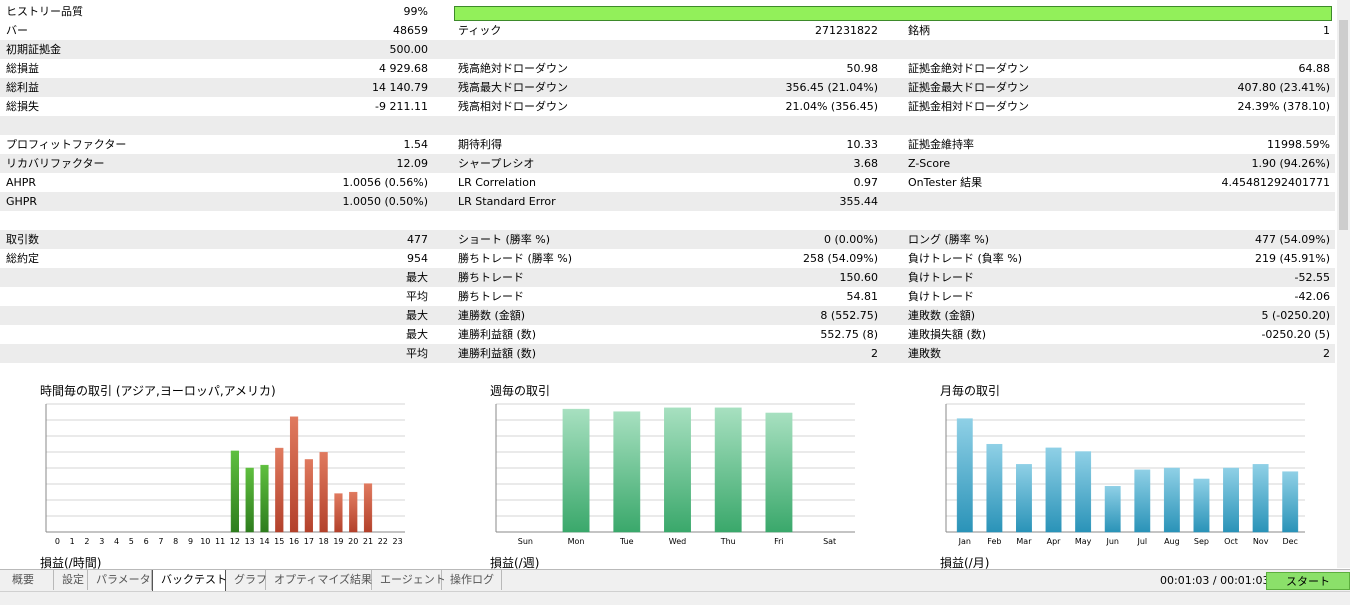 This screenshot has height=605, width=1350. I want to click on hourly-x-tick: 7, so click(160, 541).